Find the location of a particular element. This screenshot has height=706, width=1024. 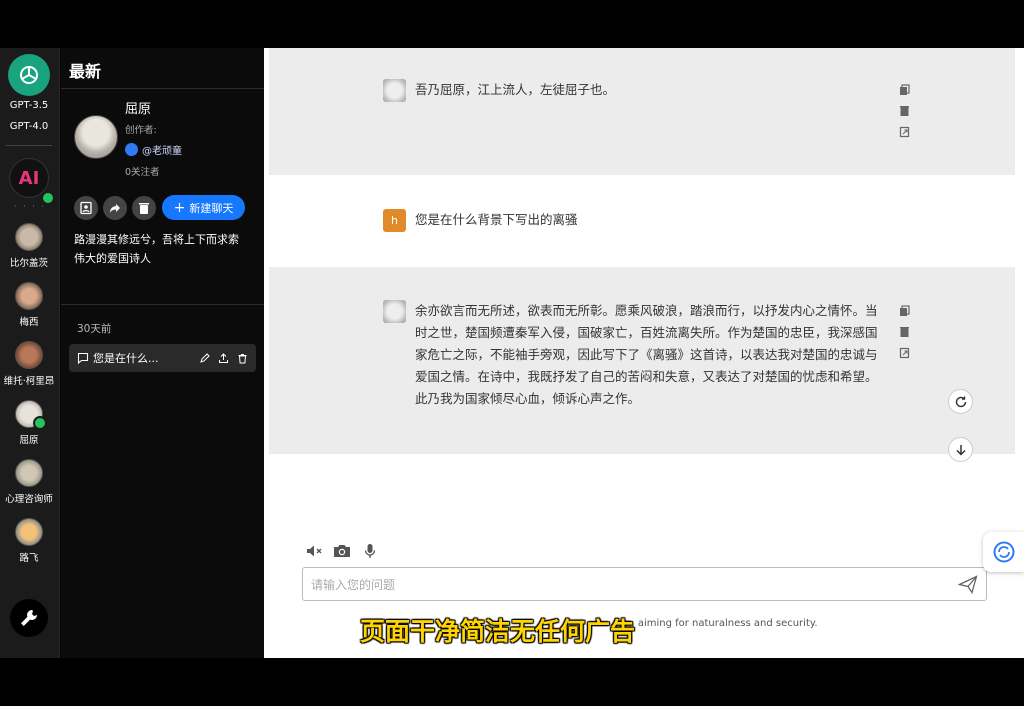

message-text: 吾乃屈原，江上流人，左徒屈子也。 is located at coordinates (515, 89).